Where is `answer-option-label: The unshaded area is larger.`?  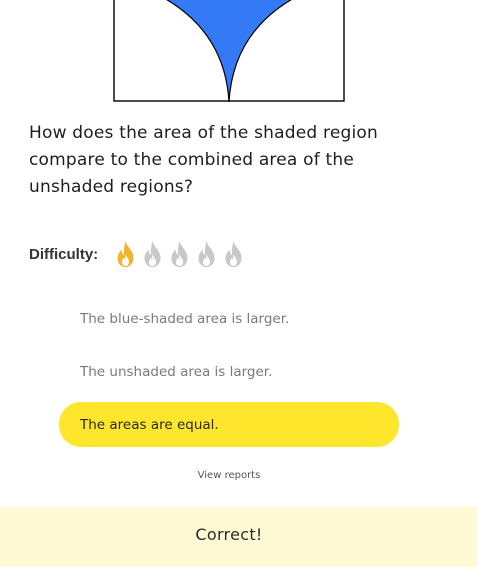
answer-option-label: The unshaded area is larger. is located at coordinates (176, 371).